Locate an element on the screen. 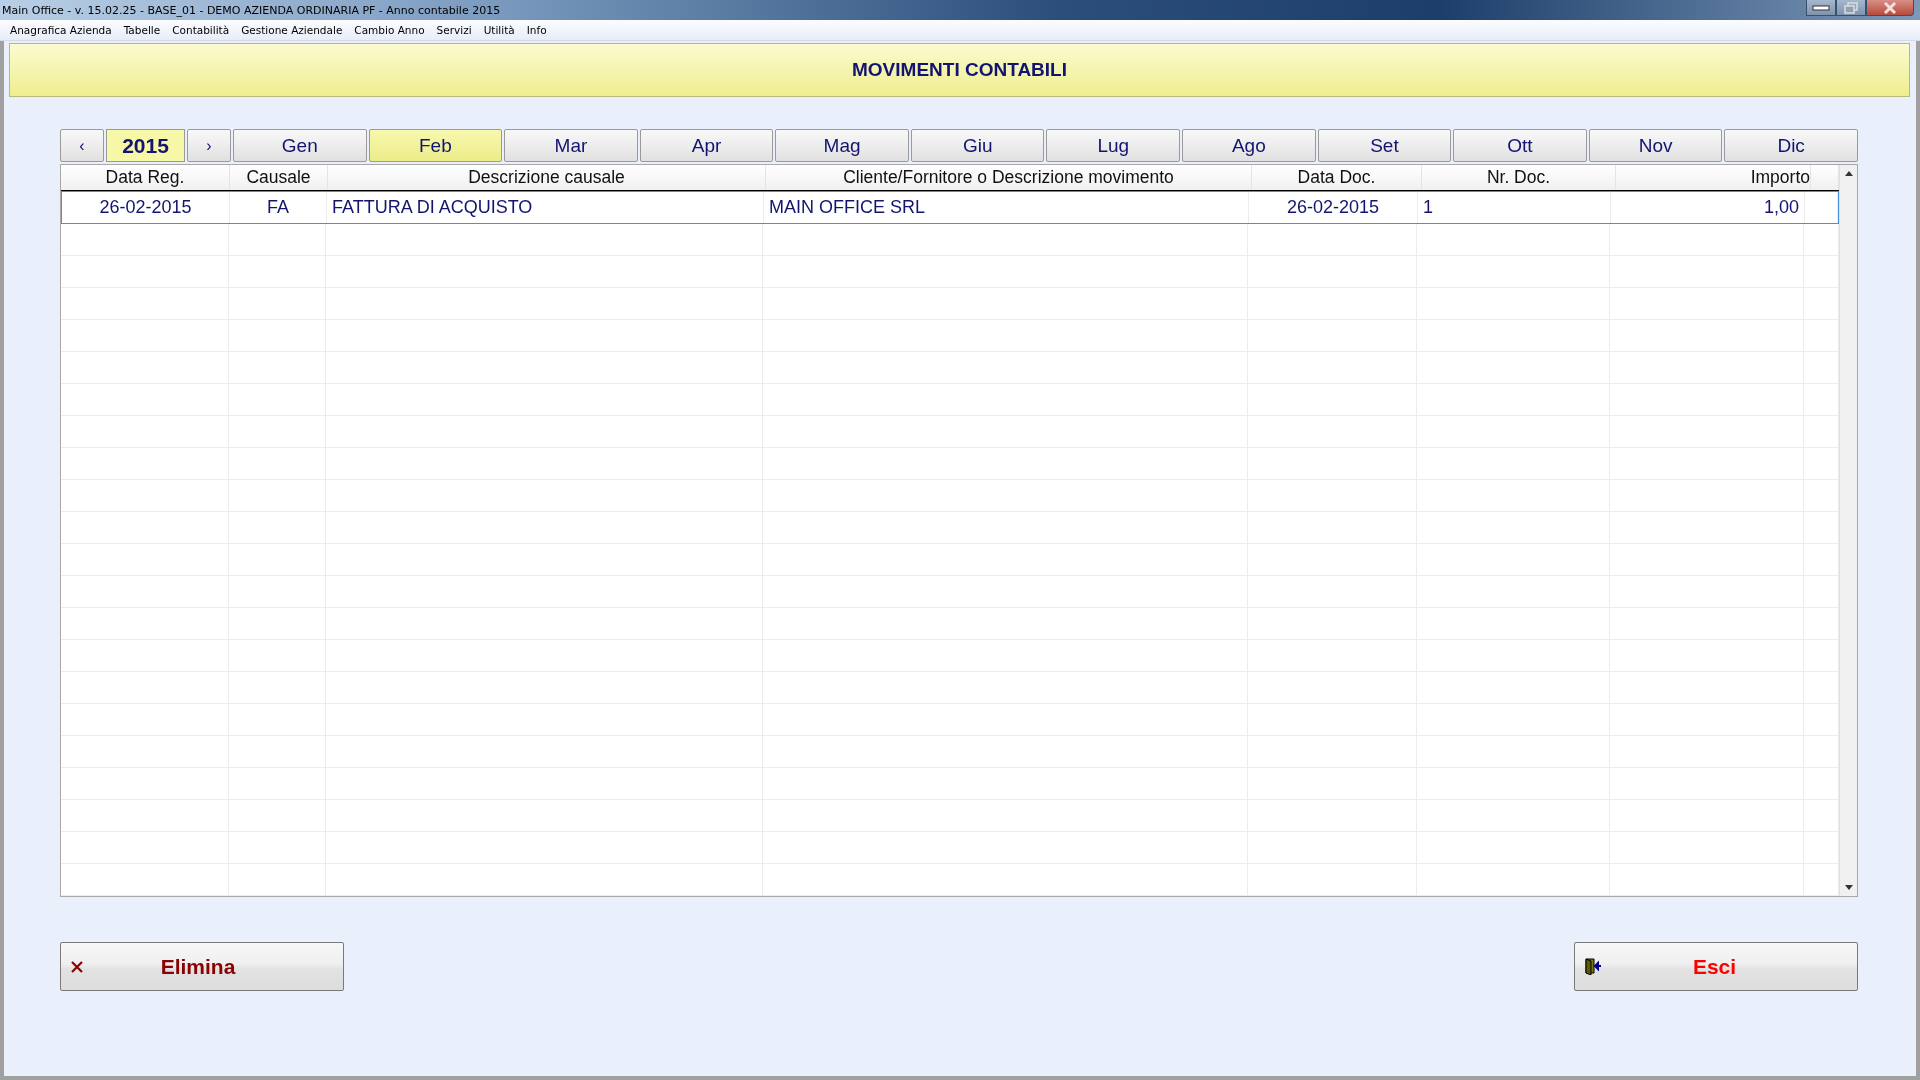  menu-item: Tabelle is located at coordinates (142, 30).